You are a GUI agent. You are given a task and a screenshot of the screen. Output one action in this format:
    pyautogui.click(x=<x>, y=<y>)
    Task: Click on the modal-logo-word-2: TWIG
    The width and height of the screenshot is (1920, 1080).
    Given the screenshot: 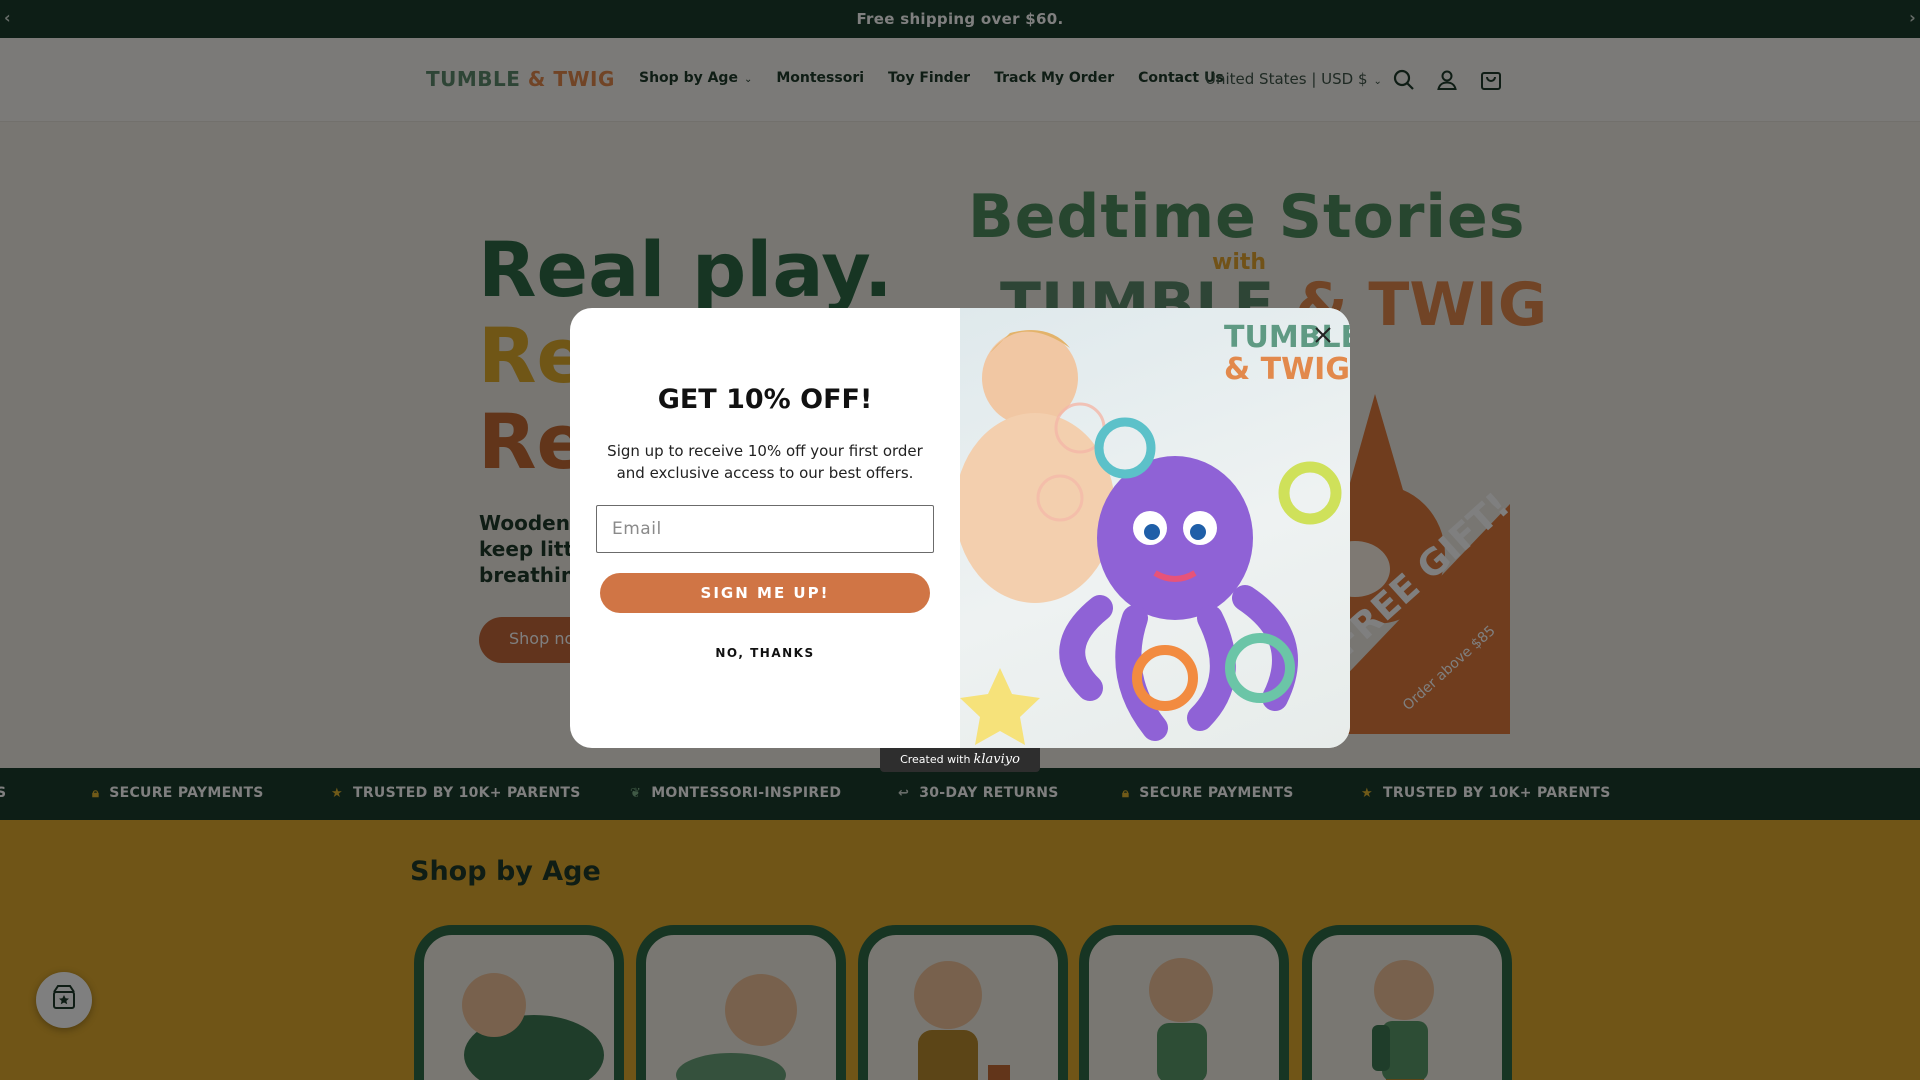 What is the action you would take?
    pyautogui.click(x=1305, y=369)
    